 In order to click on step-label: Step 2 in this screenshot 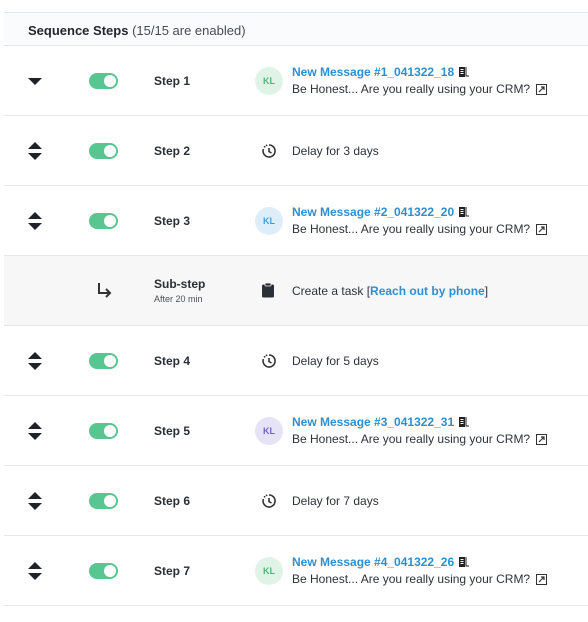, I will do `click(172, 151)`.